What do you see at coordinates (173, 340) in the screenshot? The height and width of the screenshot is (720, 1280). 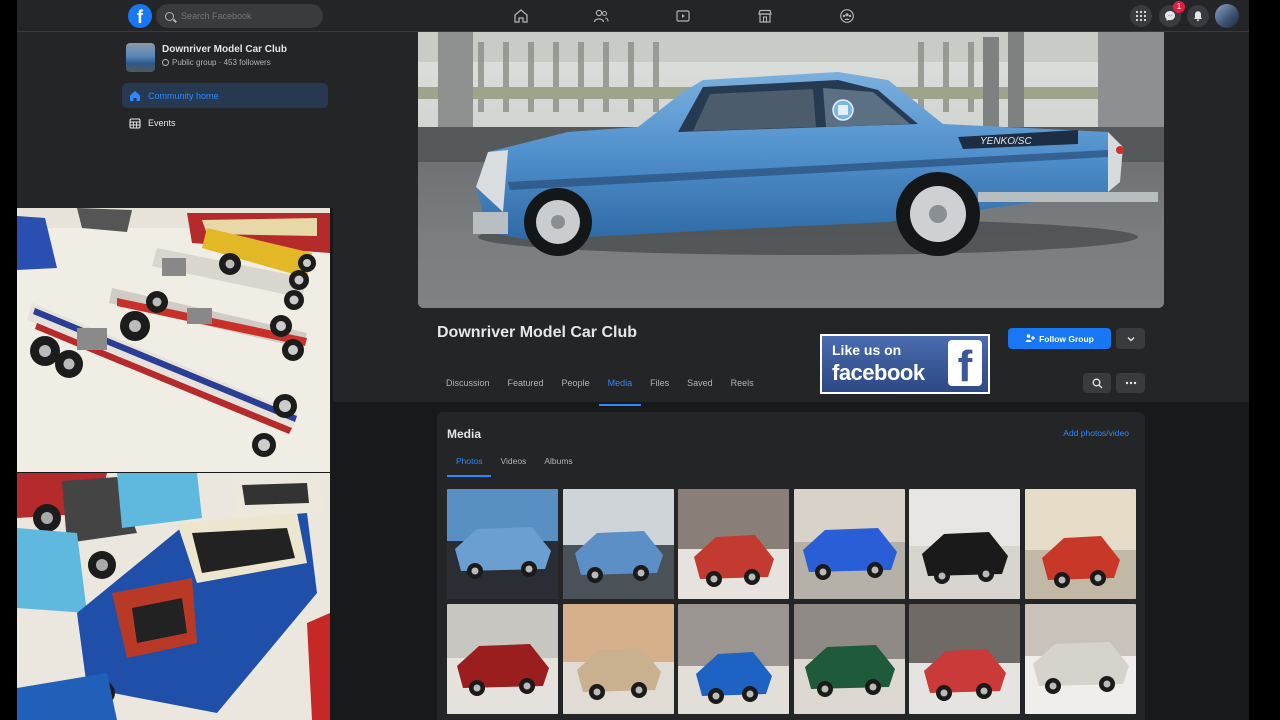 I see `dragster-models-photo` at bounding box center [173, 340].